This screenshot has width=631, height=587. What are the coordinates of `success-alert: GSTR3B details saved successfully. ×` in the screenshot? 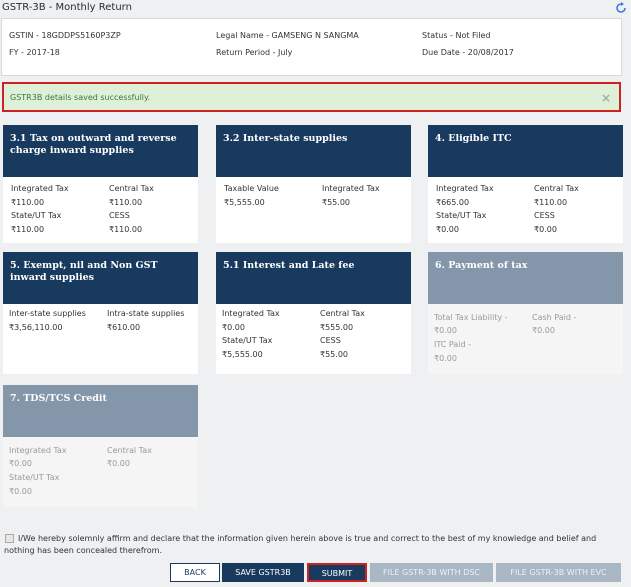 It's located at (311, 97).